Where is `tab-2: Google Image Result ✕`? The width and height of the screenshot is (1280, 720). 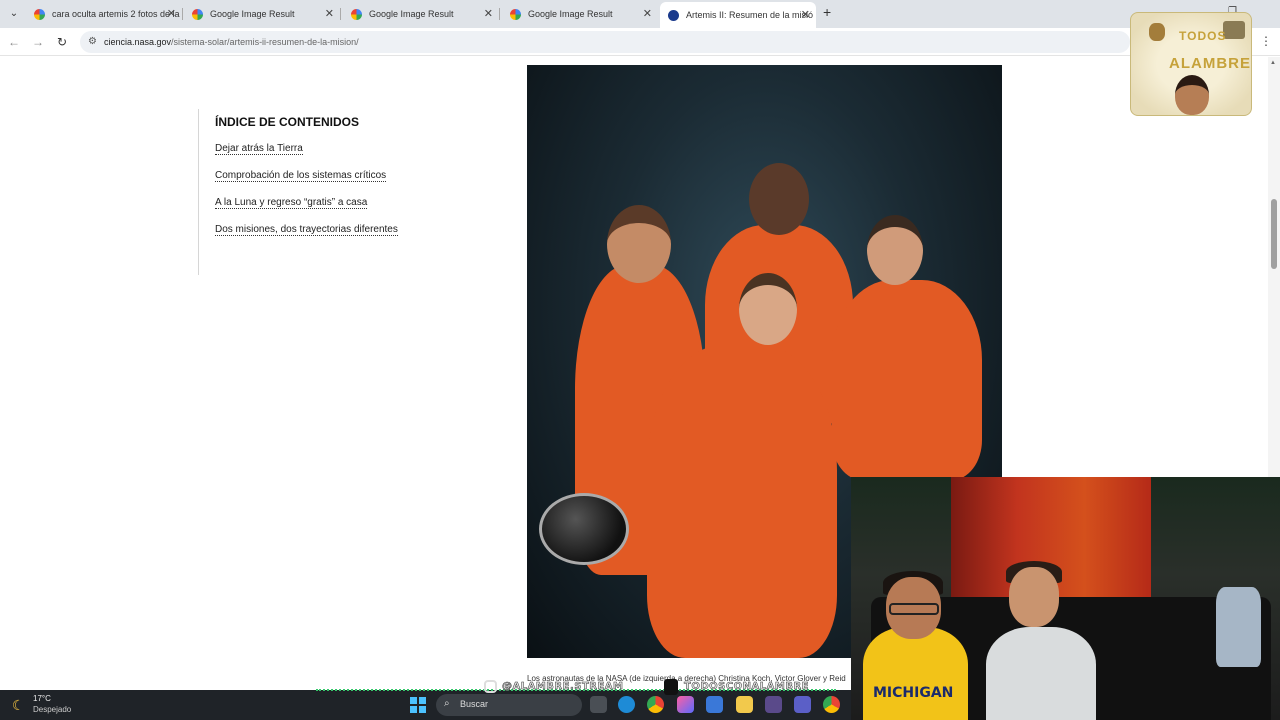
tab-2: Google Image Result ✕ is located at coordinates (262, 14).